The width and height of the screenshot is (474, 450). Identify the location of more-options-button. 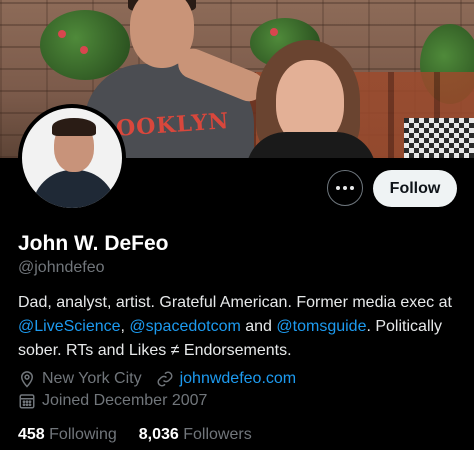
(345, 188).